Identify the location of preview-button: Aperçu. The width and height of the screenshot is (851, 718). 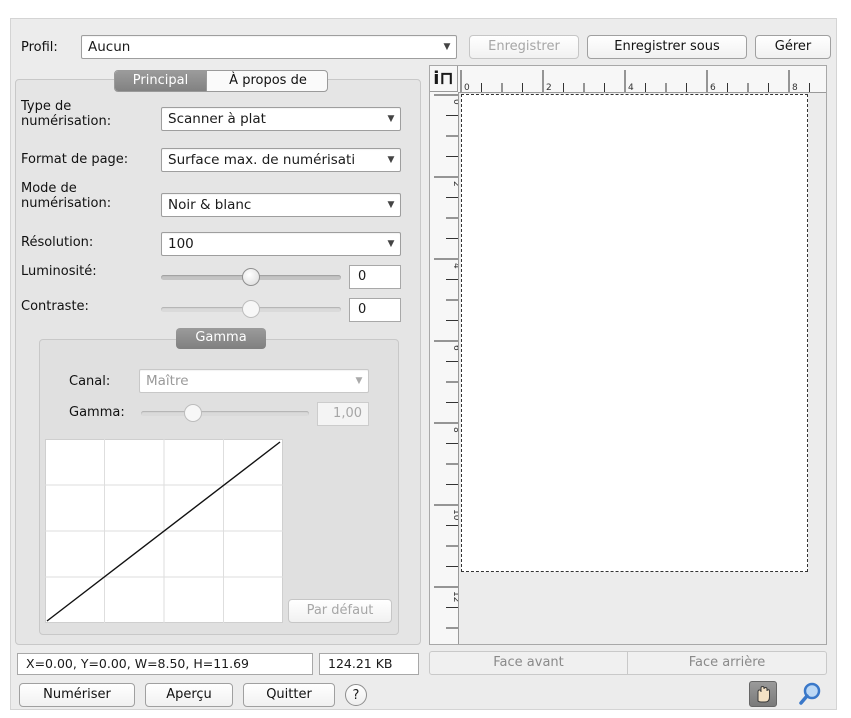
(189, 695).